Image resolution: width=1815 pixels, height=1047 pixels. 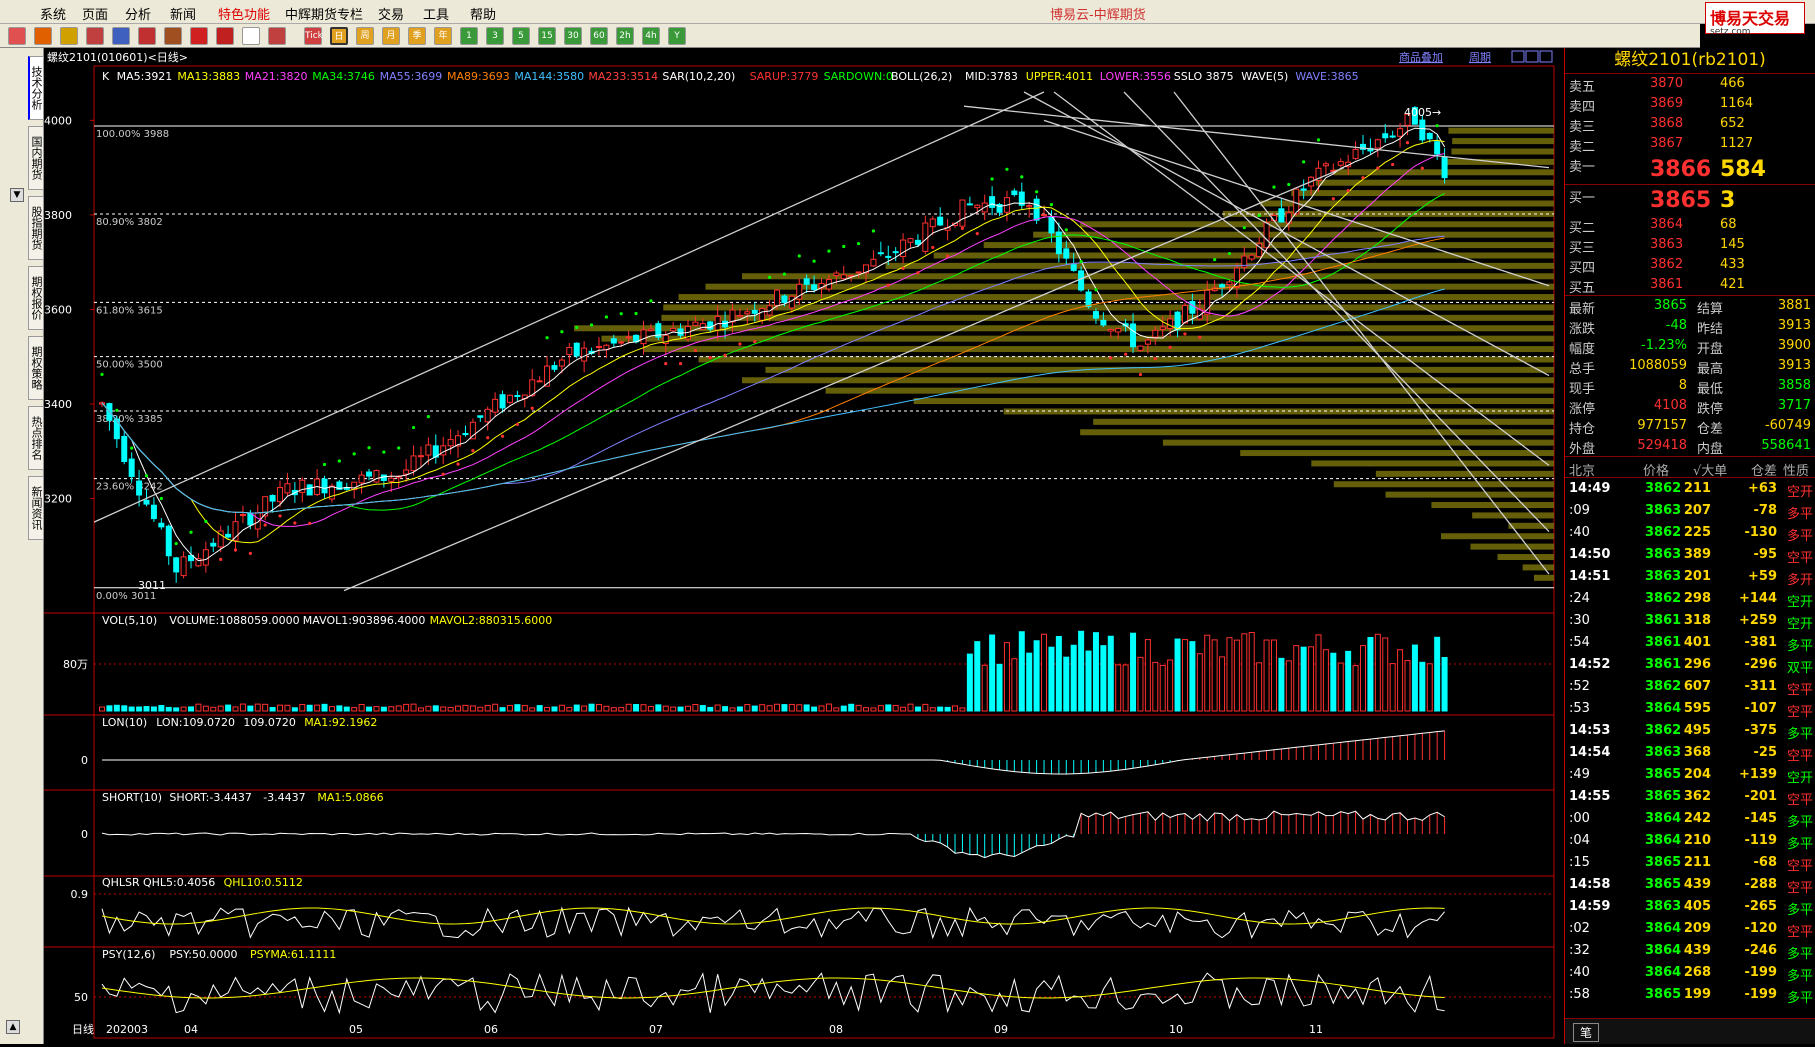 I want to click on trade-row: :53 3864 595 -107 空平, so click(x=1690, y=709).